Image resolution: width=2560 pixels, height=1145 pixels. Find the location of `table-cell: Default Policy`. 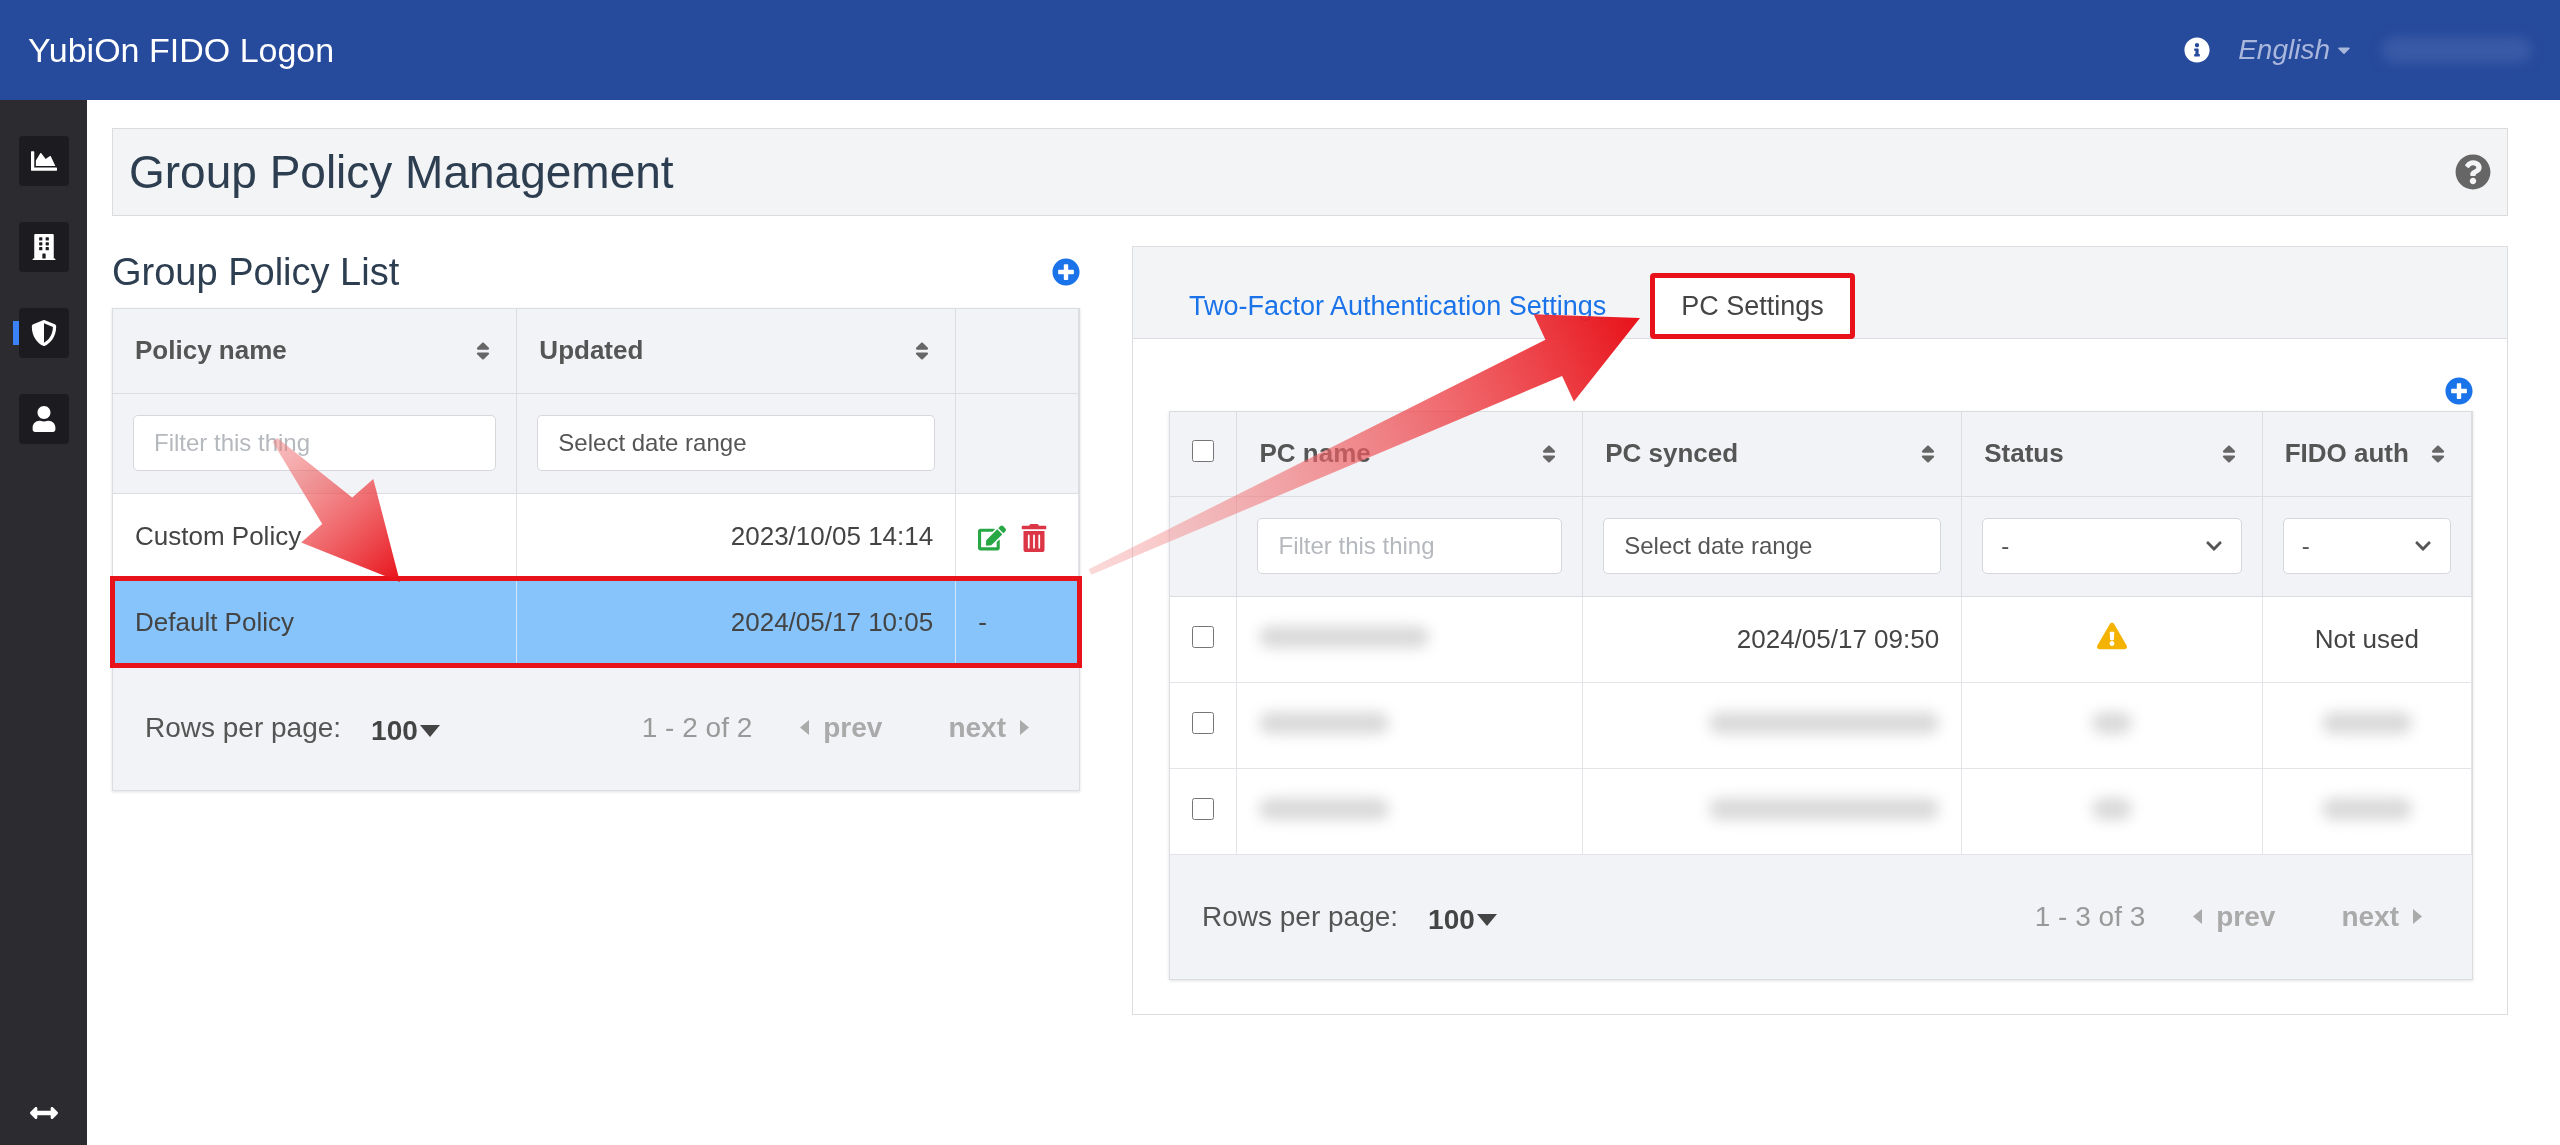

table-cell: Default Policy is located at coordinates (315, 622).